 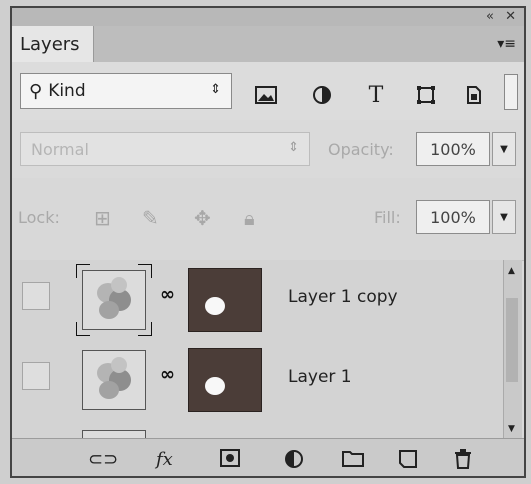 What do you see at coordinates (510, 16) in the screenshot?
I see `close-icon: ✕` at bounding box center [510, 16].